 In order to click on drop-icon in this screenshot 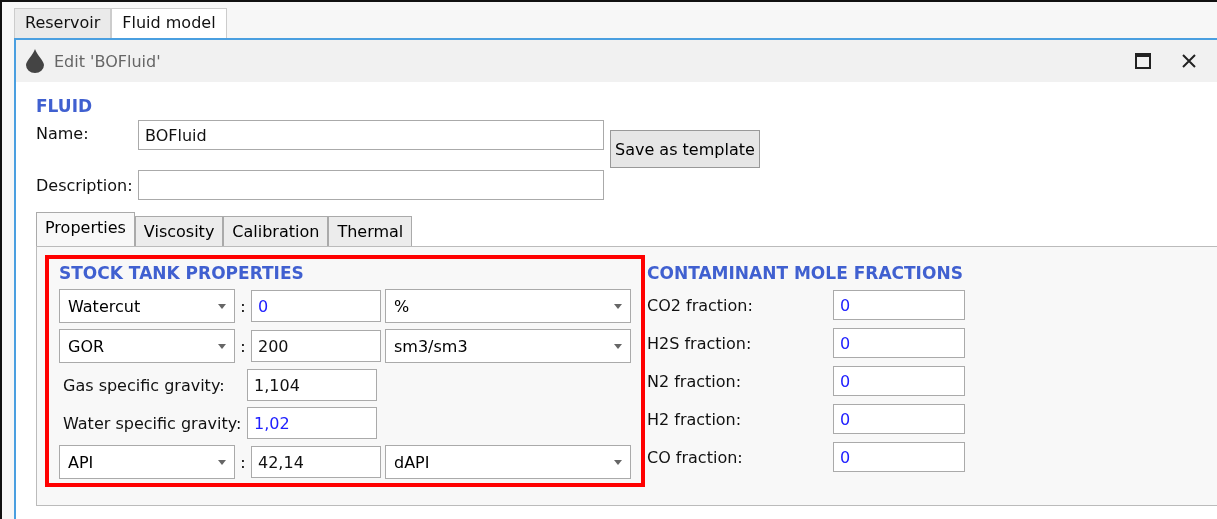, I will do `click(35, 61)`.